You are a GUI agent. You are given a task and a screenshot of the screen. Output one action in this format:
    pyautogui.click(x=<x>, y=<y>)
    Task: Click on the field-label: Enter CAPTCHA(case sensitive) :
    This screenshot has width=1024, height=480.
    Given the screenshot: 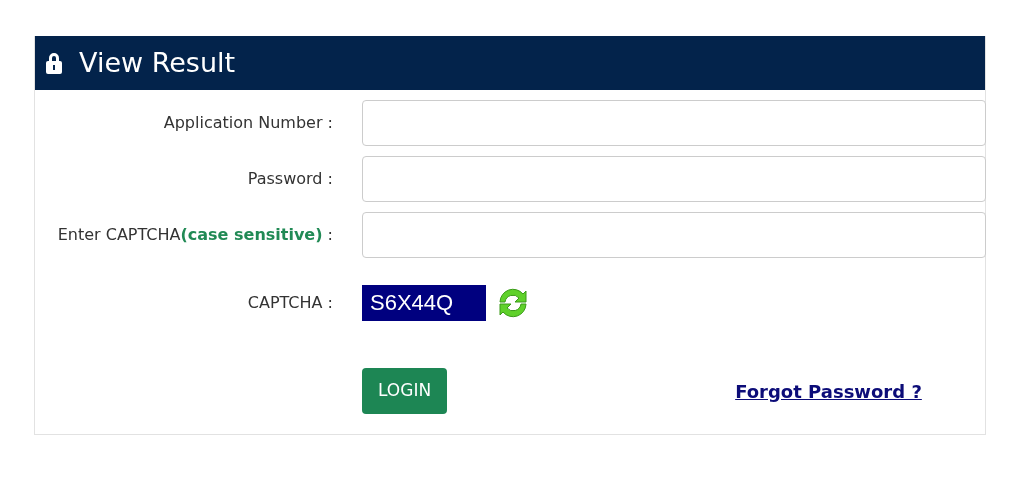 What is the action you would take?
    pyautogui.click(x=194, y=235)
    